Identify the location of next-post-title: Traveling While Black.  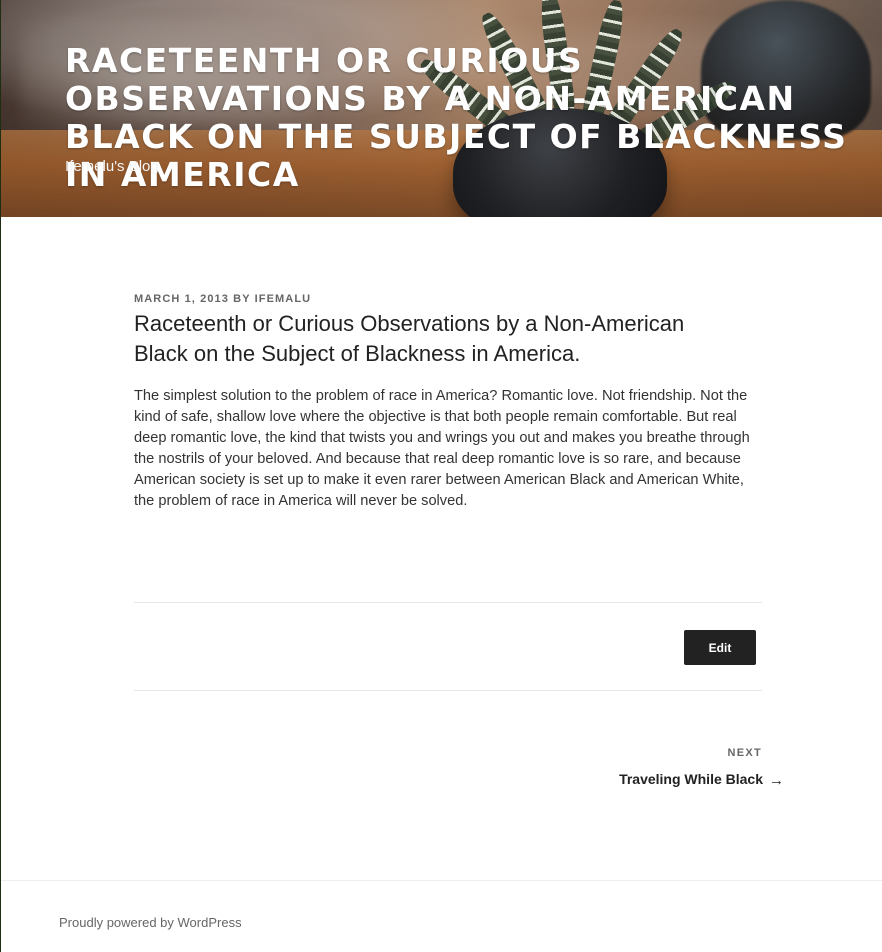
(691, 779).